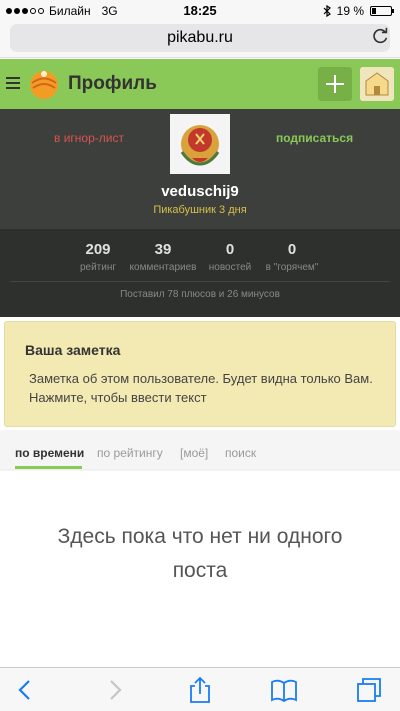  Describe the element at coordinates (292, 267) in the screenshot. I see `stat-label: в "горячем"` at that location.